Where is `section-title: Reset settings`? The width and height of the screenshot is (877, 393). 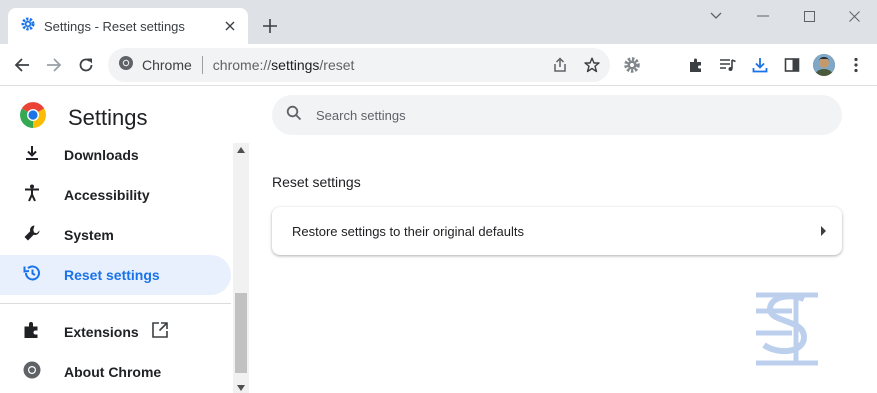
section-title: Reset settings is located at coordinates (316, 182).